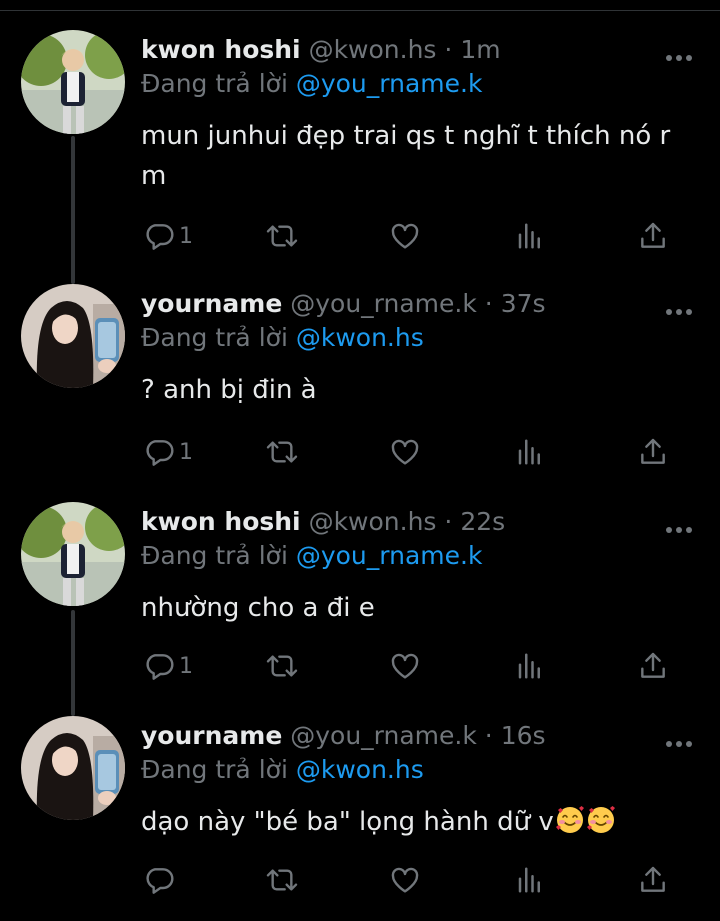 The width and height of the screenshot is (720, 921). I want to click on tweet-text: ? anh bị đin à, so click(229, 390).